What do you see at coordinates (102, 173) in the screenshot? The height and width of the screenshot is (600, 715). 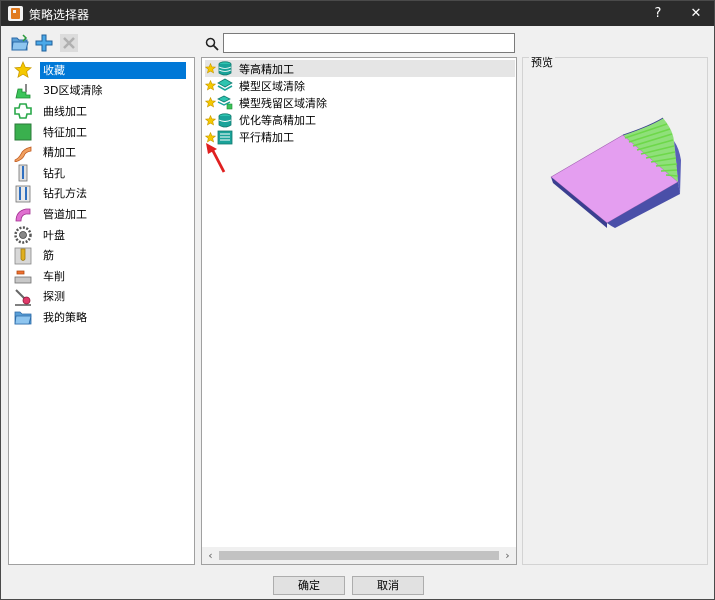 I see `category-item-drilling: 钻孔` at bounding box center [102, 173].